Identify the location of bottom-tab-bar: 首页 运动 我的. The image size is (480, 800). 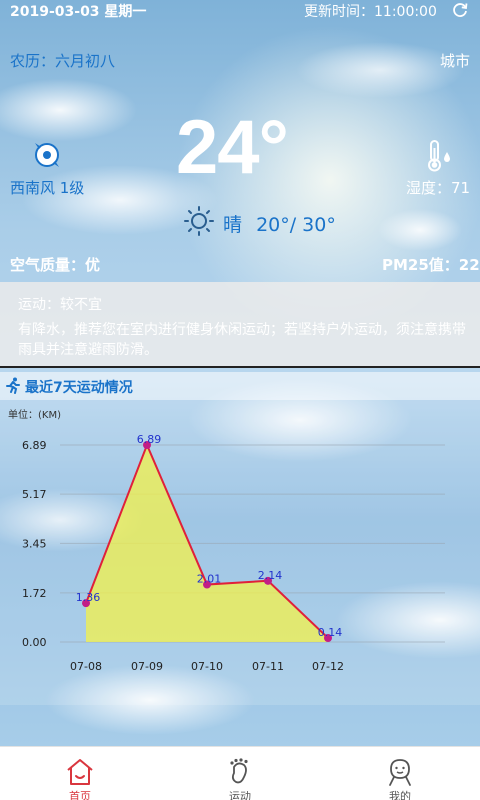
(240, 773).